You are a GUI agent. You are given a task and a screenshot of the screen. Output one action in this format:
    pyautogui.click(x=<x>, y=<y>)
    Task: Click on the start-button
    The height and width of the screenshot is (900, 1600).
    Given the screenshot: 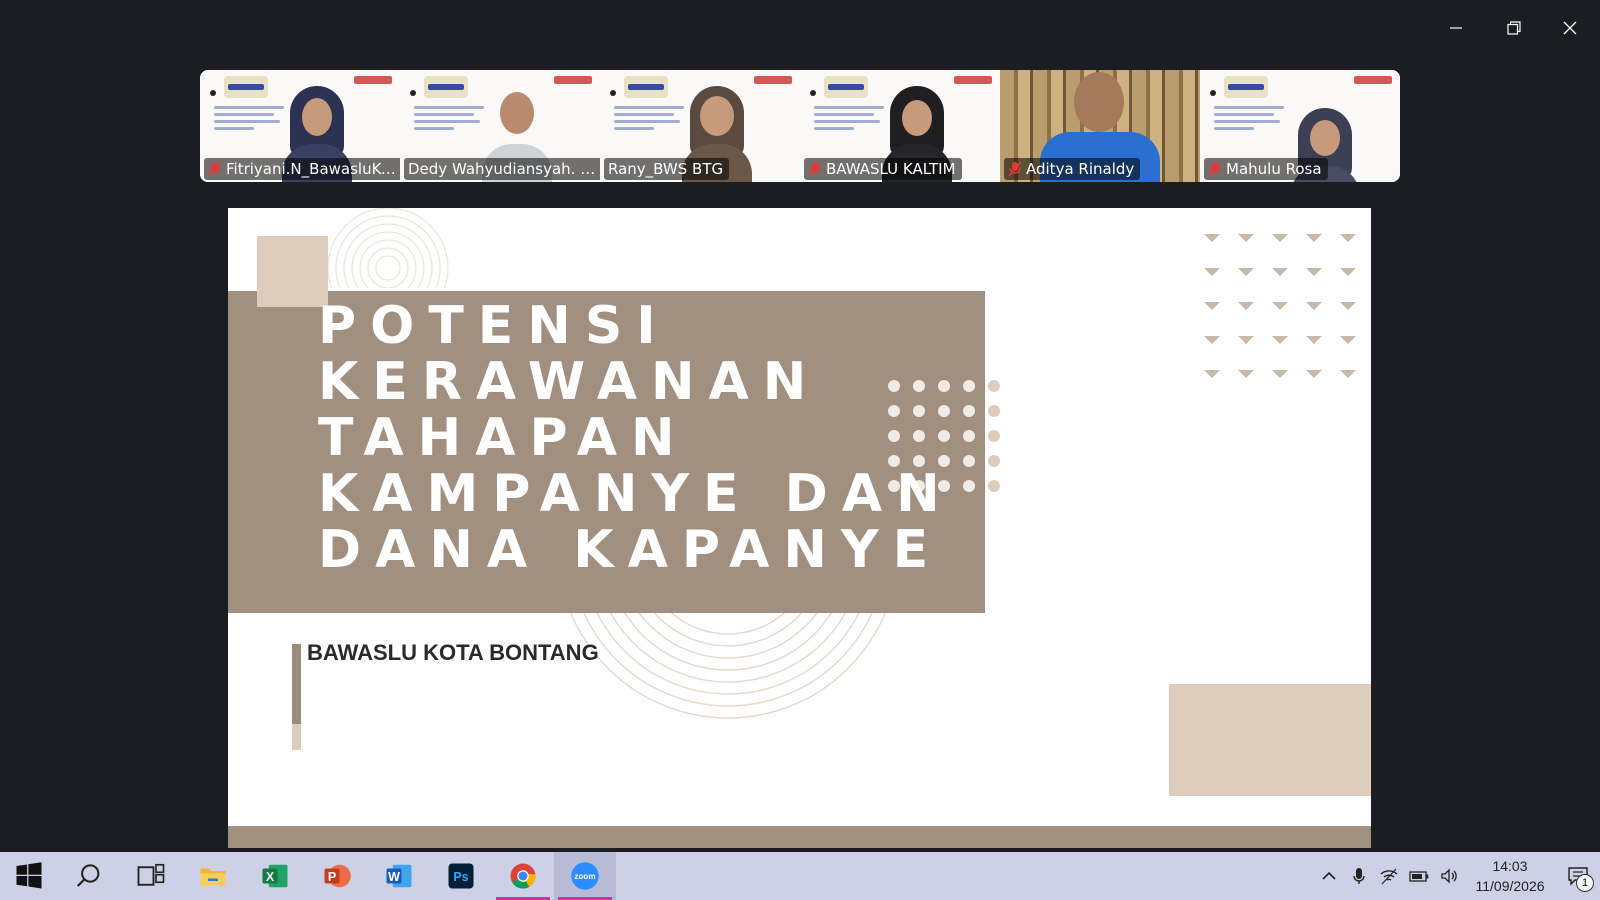 What is the action you would take?
    pyautogui.click(x=29, y=876)
    